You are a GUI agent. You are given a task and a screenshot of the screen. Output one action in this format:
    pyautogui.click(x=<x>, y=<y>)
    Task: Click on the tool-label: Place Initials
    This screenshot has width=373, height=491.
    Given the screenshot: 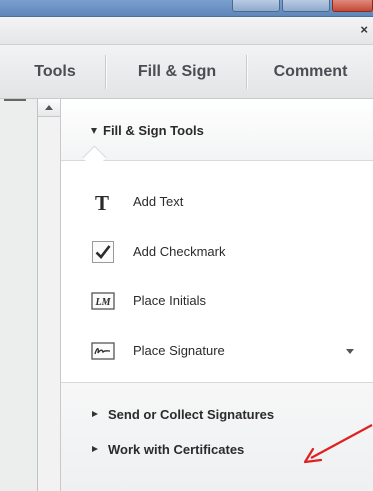 What is the action you would take?
    pyautogui.click(x=169, y=300)
    